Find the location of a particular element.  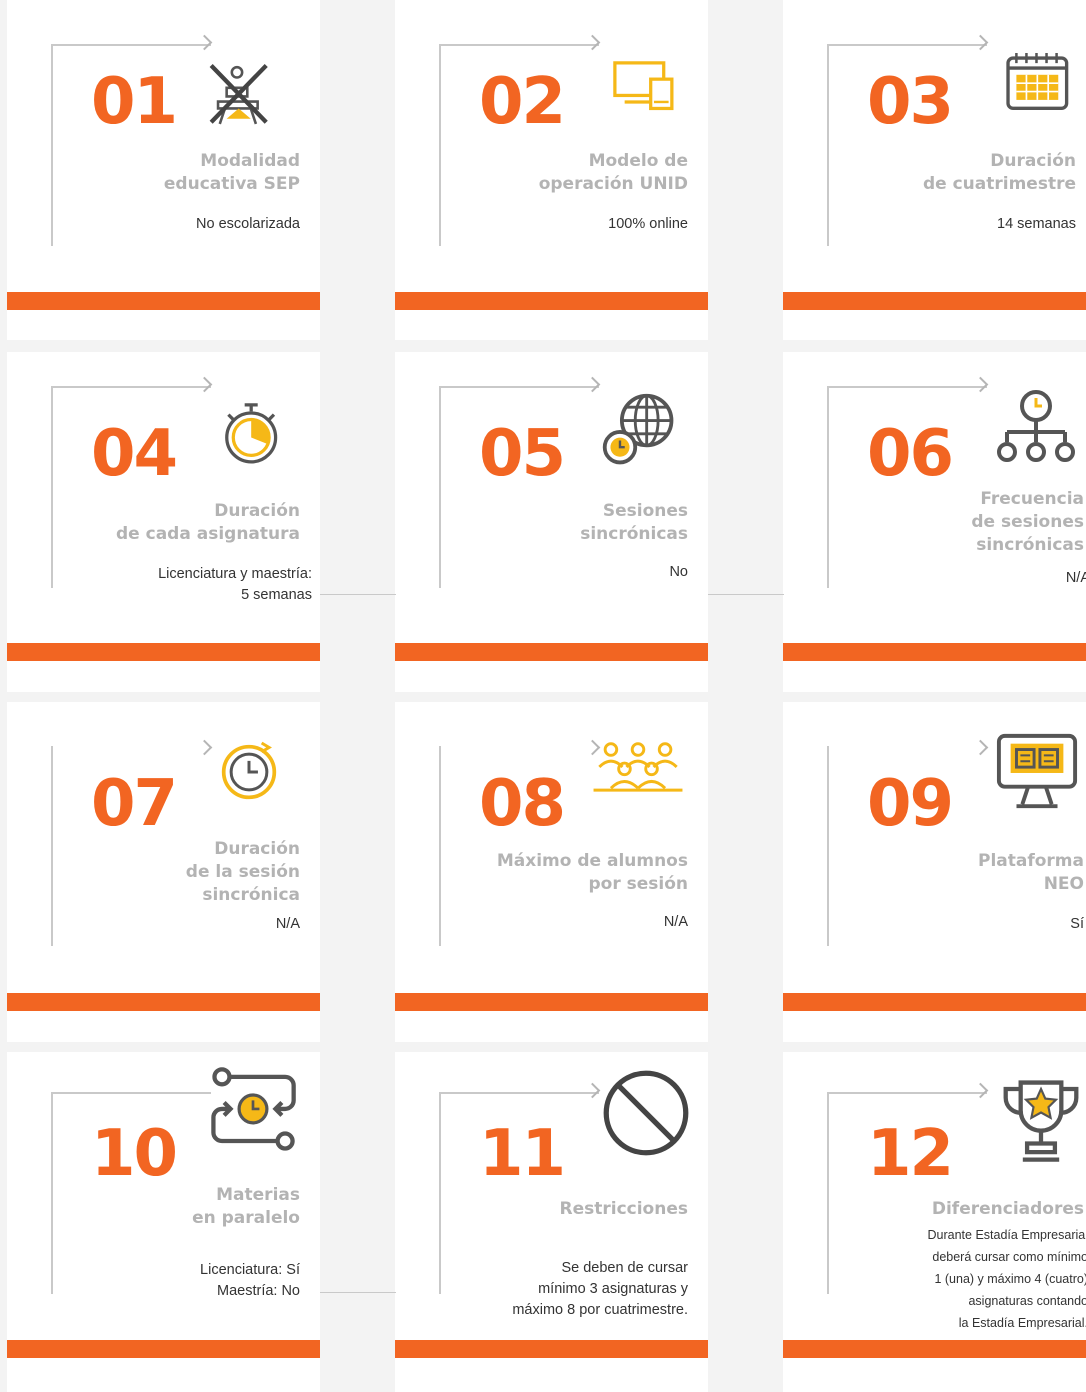

card-value: Sí is located at coordinates (1077, 924).